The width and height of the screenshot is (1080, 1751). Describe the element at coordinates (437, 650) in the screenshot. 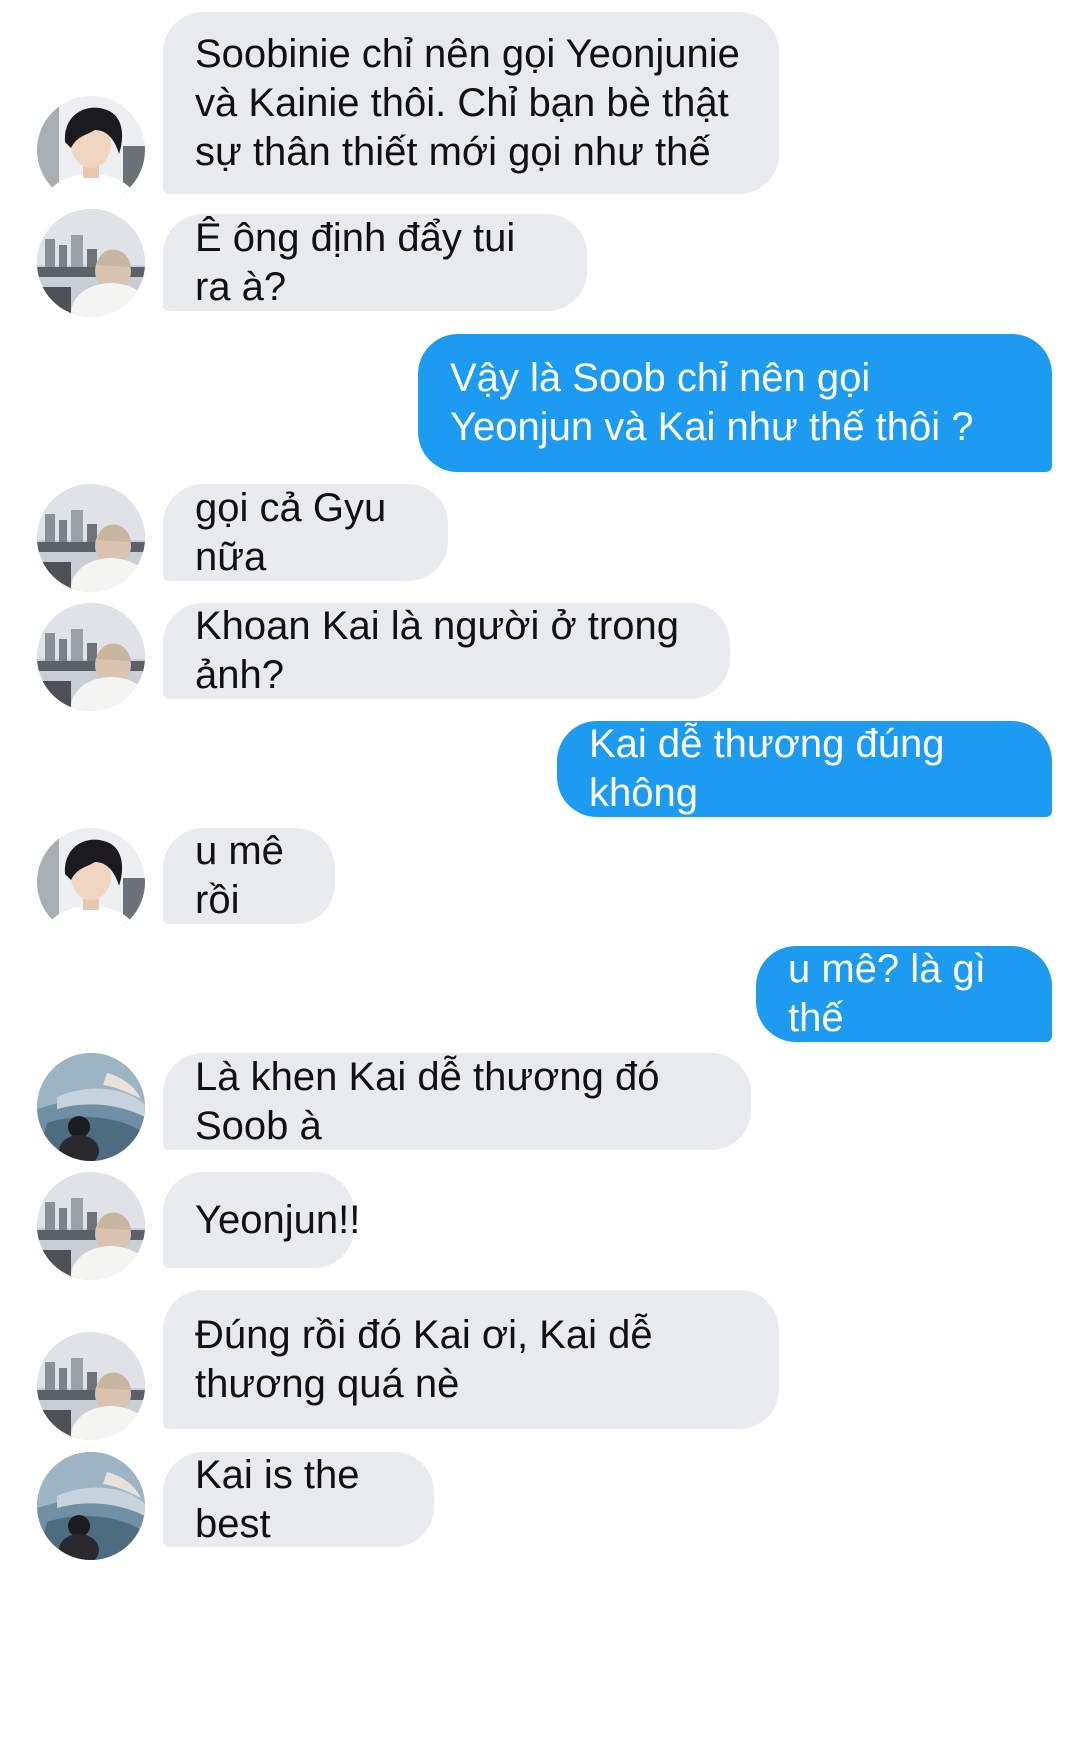

I see `message-text: Khoan Kai là người ở trong ảnh?` at that location.